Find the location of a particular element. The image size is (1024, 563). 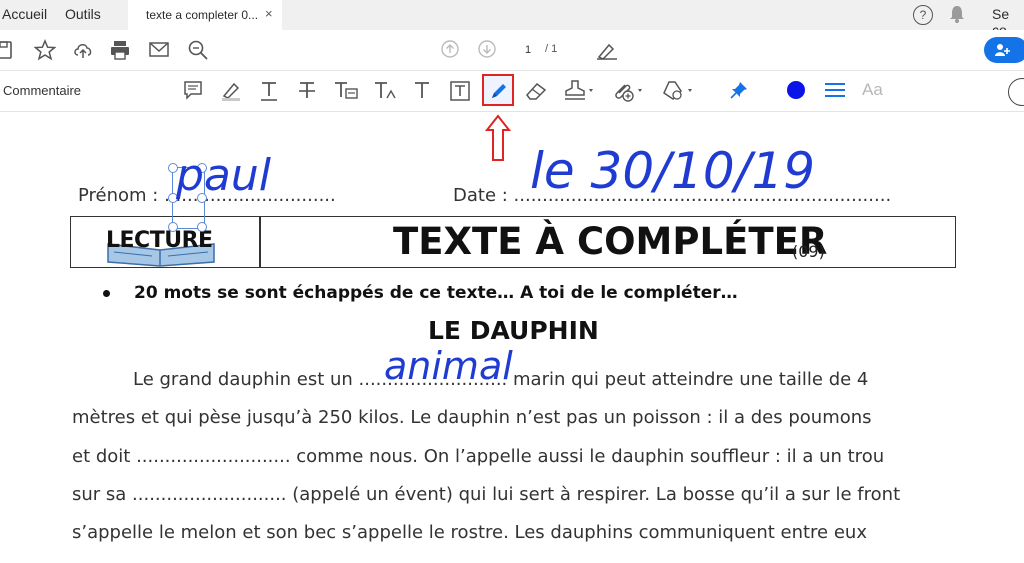

page-title: TEXTE À COMPLÉTER is located at coordinates (610, 241).